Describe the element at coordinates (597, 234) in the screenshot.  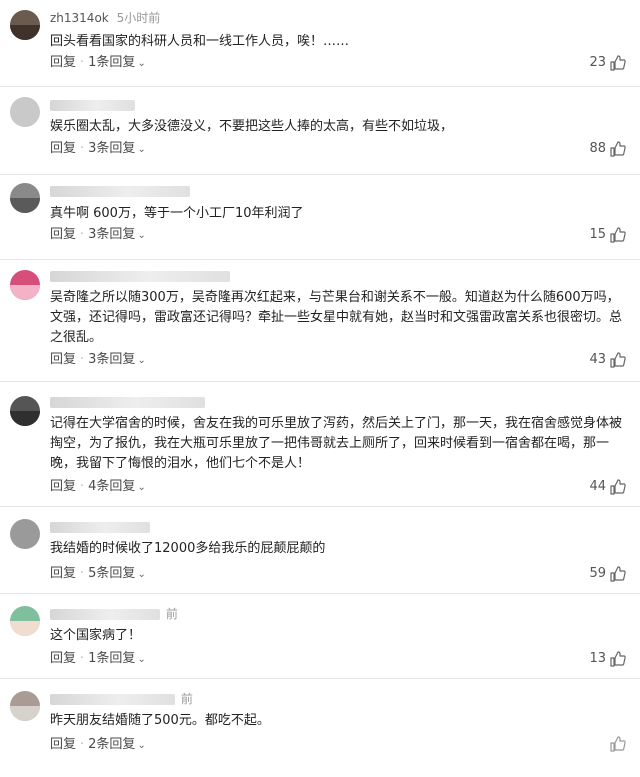
I see `like-count: 15` at that location.